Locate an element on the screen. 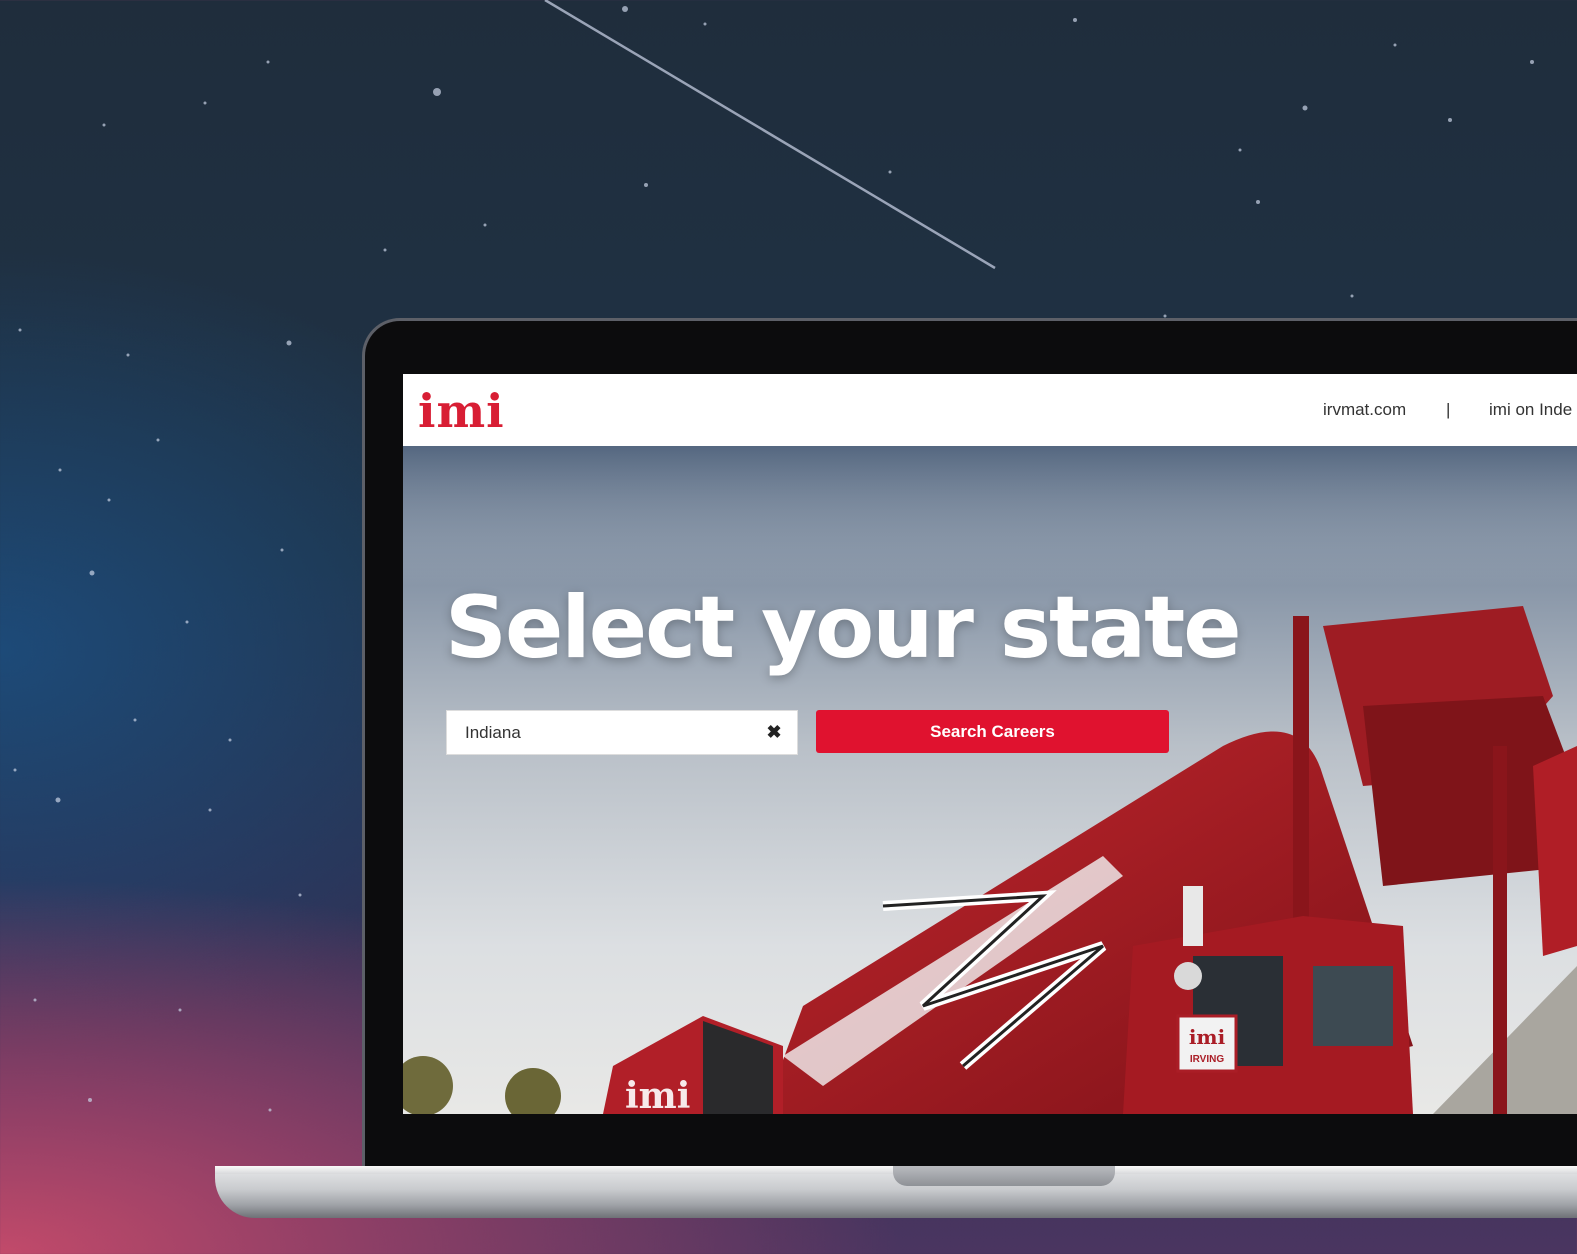  laptop-opening-notch is located at coordinates (1004, 1176).